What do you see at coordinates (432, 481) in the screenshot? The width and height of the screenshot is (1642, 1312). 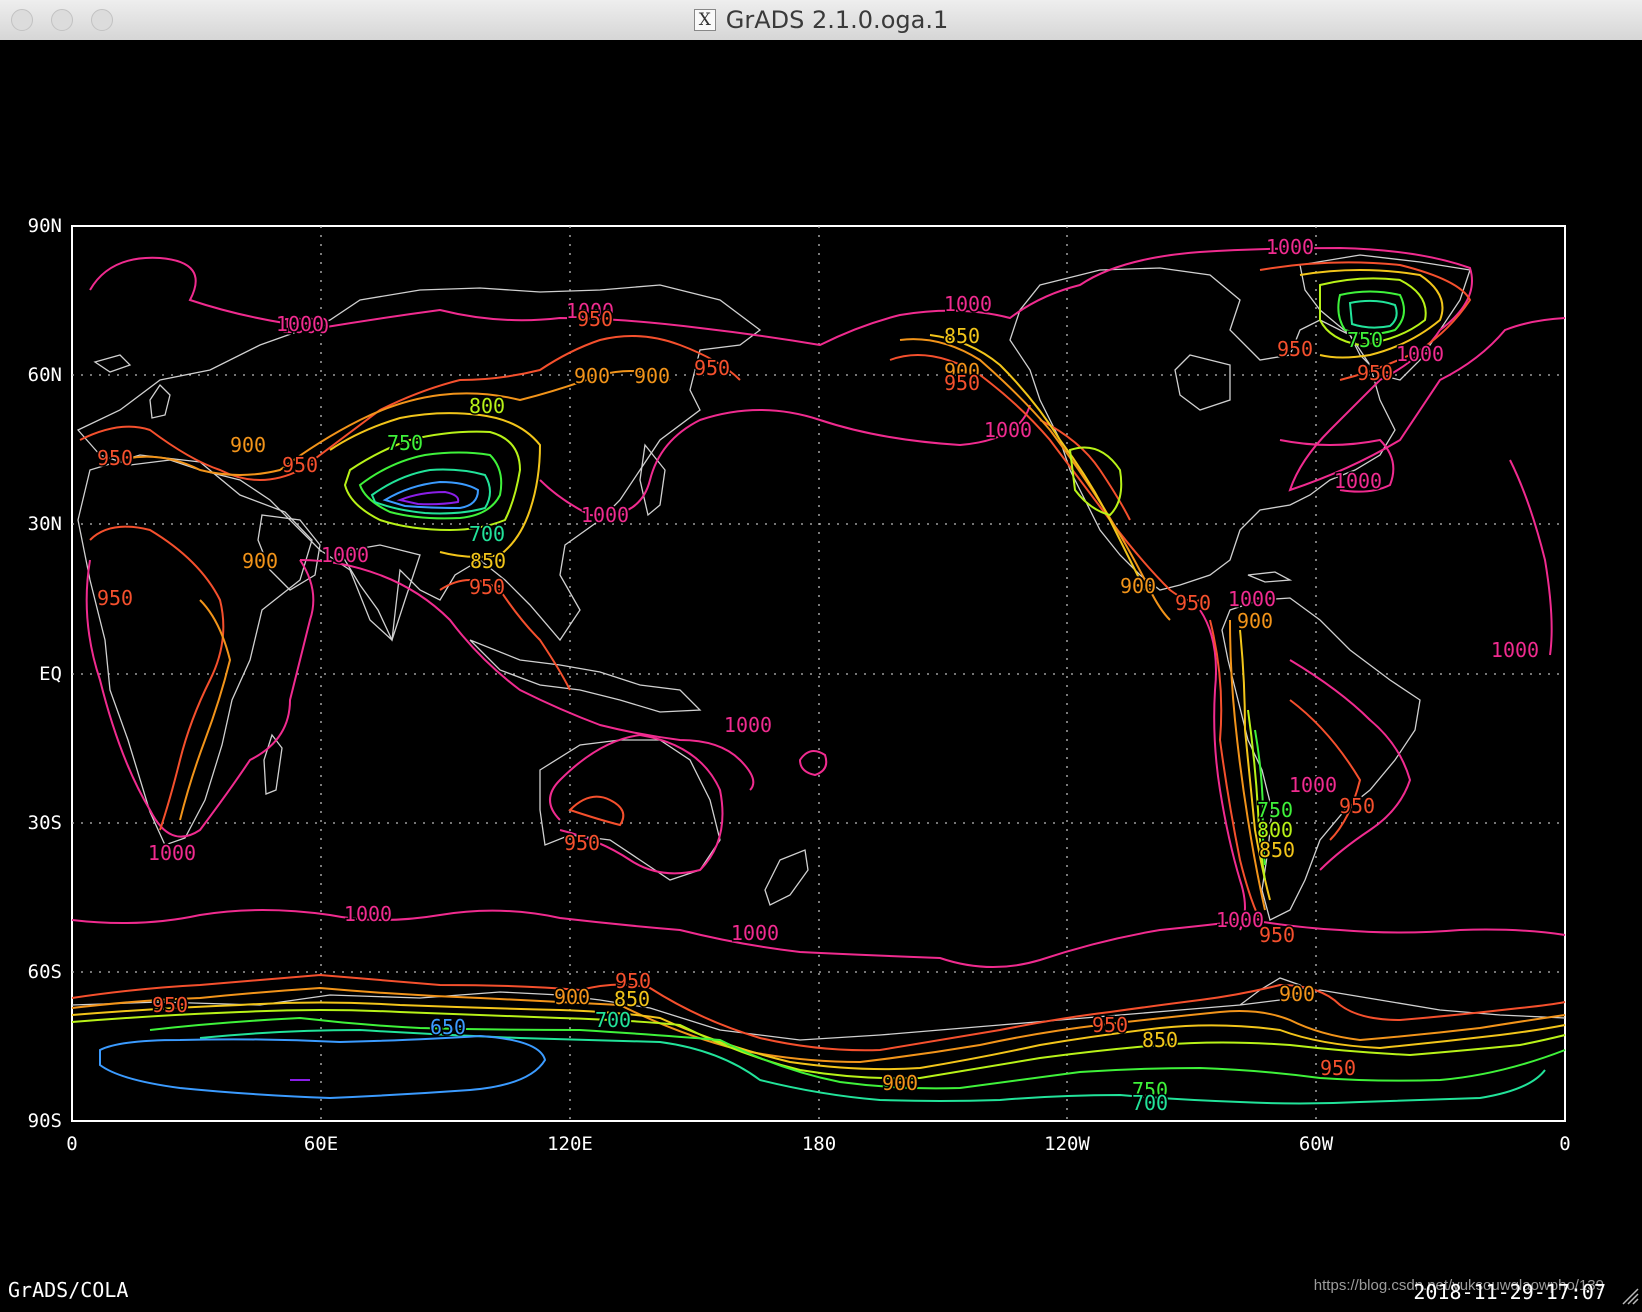 I see `contour-800-tibet` at bounding box center [432, 481].